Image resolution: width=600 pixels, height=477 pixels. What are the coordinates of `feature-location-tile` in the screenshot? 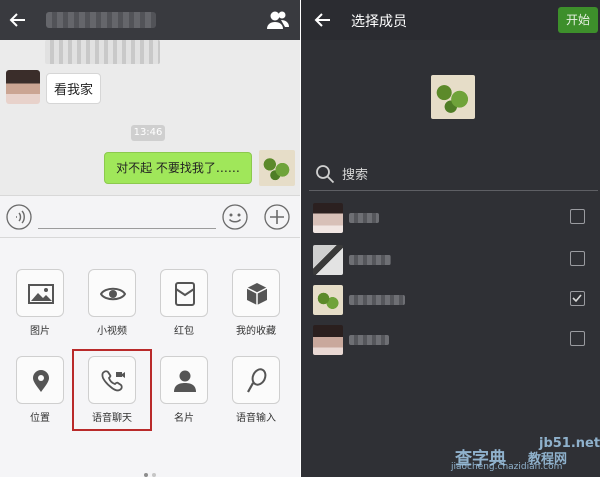 It's located at (40, 380).